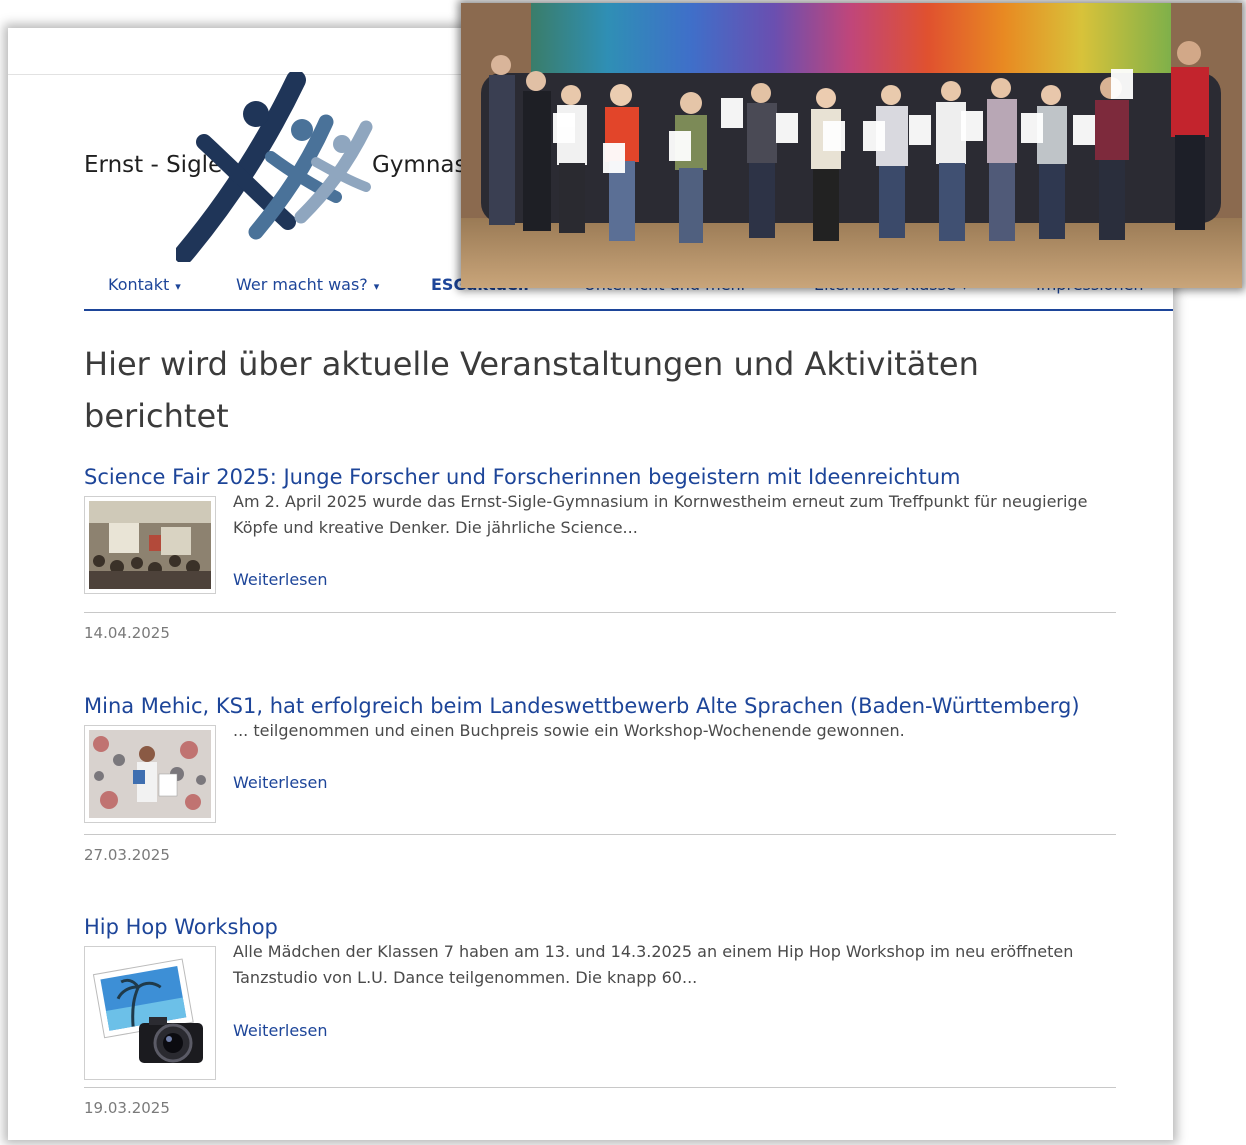 The image size is (1246, 1145). Describe the element at coordinates (127, 1108) in the screenshot. I see `article-date: 19.03.2025` at that location.